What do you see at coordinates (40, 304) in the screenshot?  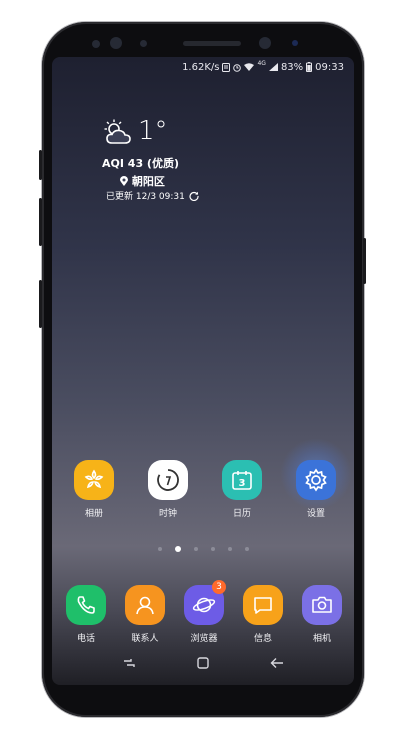 I see `bixby-button` at bounding box center [40, 304].